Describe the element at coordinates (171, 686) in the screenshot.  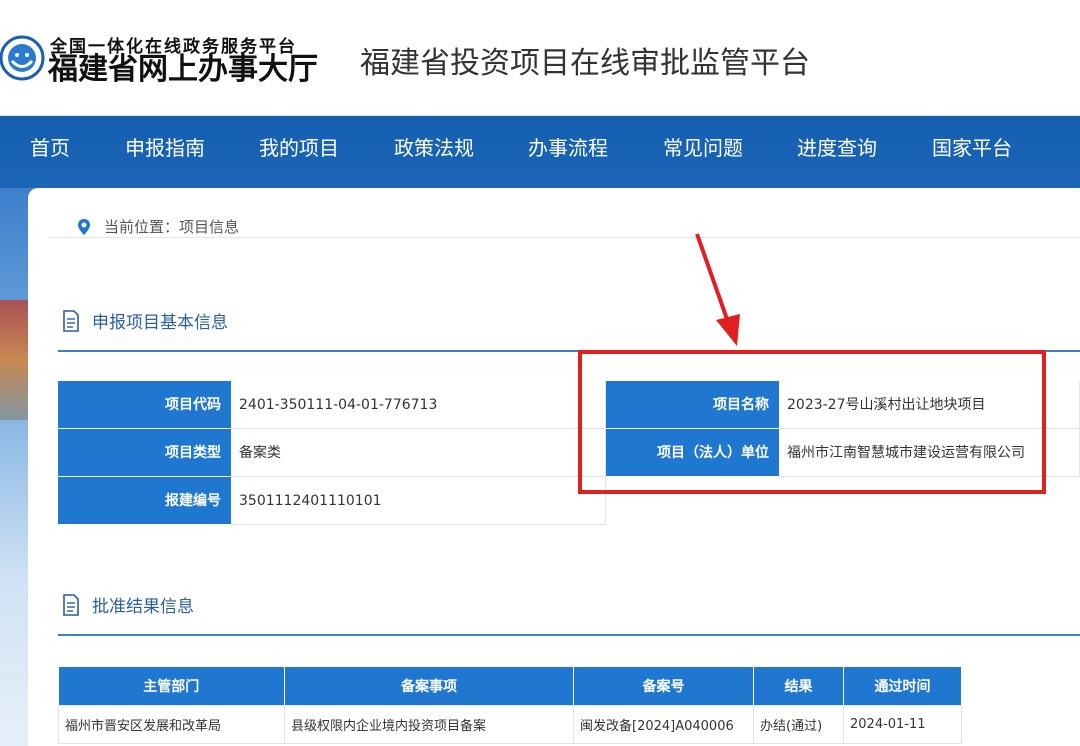
I see `col-header-department: 主管部门` at that location.